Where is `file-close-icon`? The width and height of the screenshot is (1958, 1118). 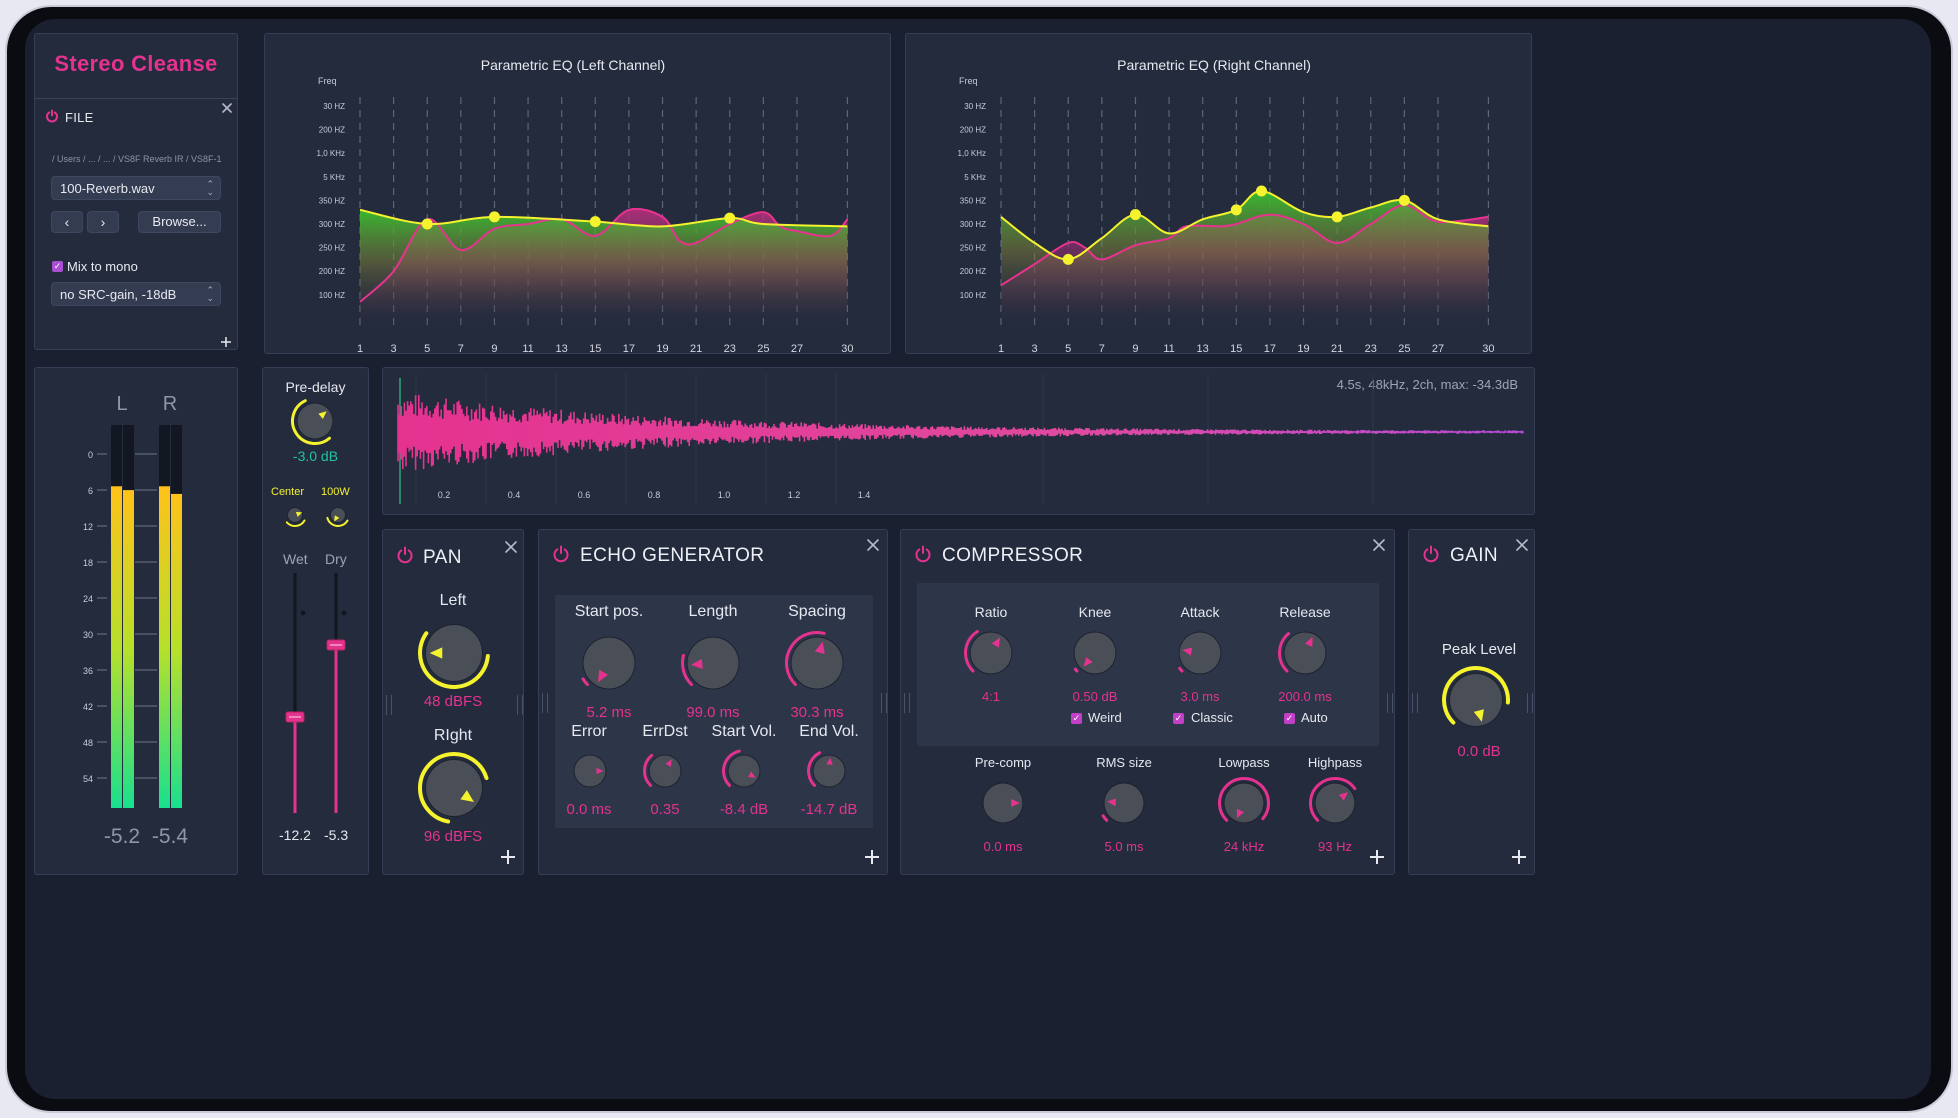 file-close-icon is located at coordinates (227, 108).